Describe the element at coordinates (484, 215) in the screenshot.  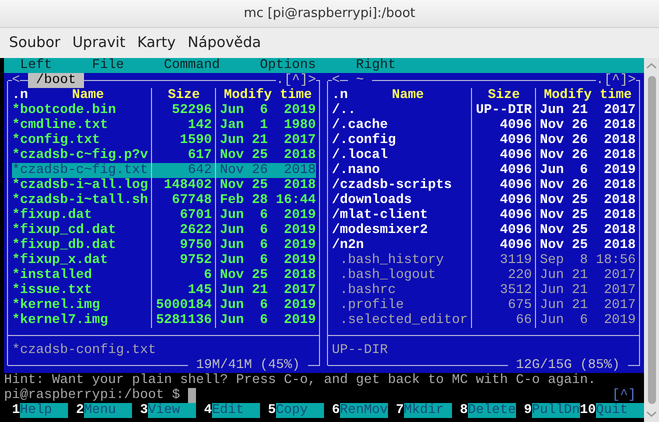
I see `file-row: /mlat-client 4096 Nov 25 2018` at that location.